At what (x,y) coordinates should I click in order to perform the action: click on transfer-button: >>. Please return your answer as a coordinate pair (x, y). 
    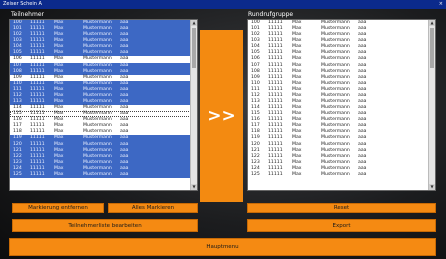
    Looking at the image, I should click on (221, 116).